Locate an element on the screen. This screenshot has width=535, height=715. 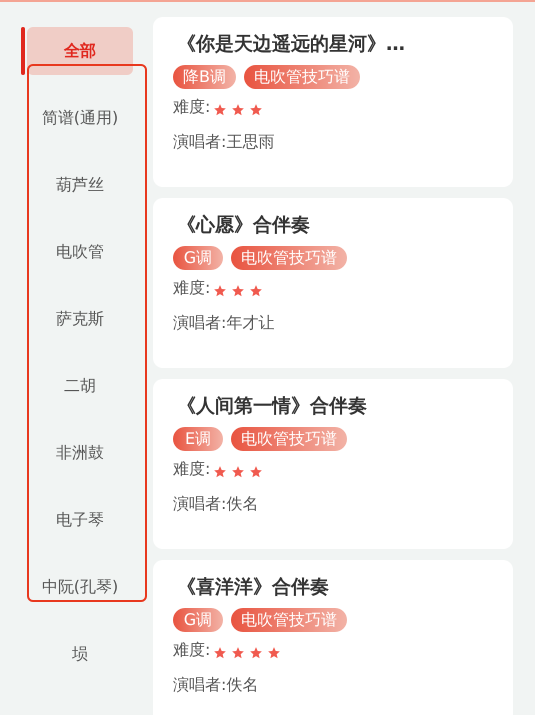
score-card: 《喜洋洋》合伴奏 G调 电吹管技巧谱 难度: 演唱者:佚名 is located at coordinates (333, 637).